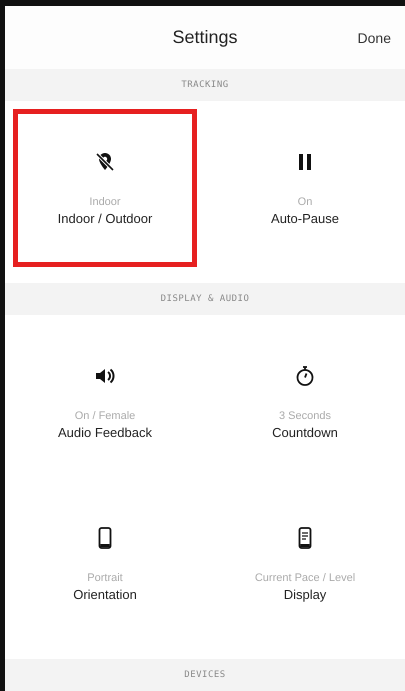 Image resolution: width=405 pixels, height=691 pixels. Describe the element at coordinates (105, 188) in the screenshot. I see `setting-tile: Indoor Indoor / Outdoor` at that location.